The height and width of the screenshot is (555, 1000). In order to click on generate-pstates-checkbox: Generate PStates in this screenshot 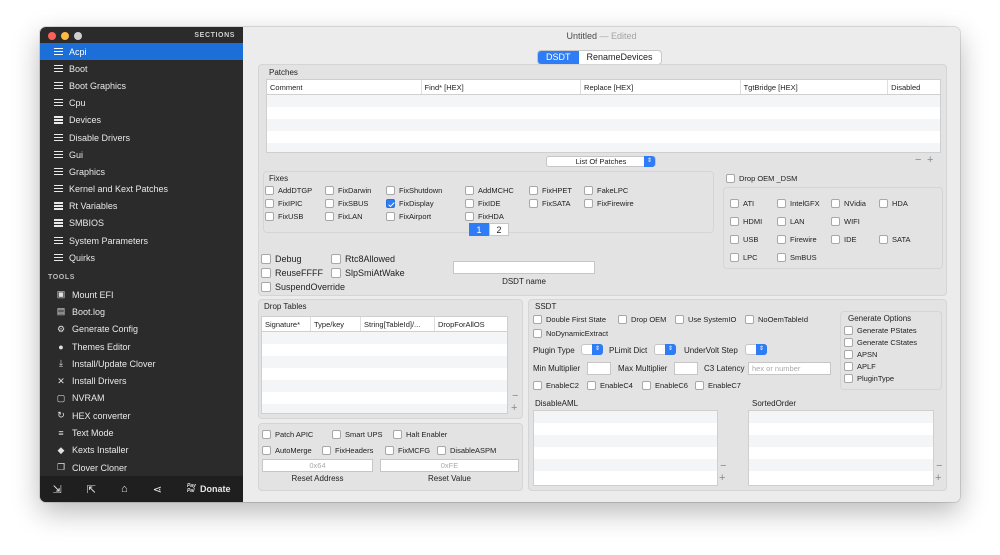, I will do `click(880, 330)`.